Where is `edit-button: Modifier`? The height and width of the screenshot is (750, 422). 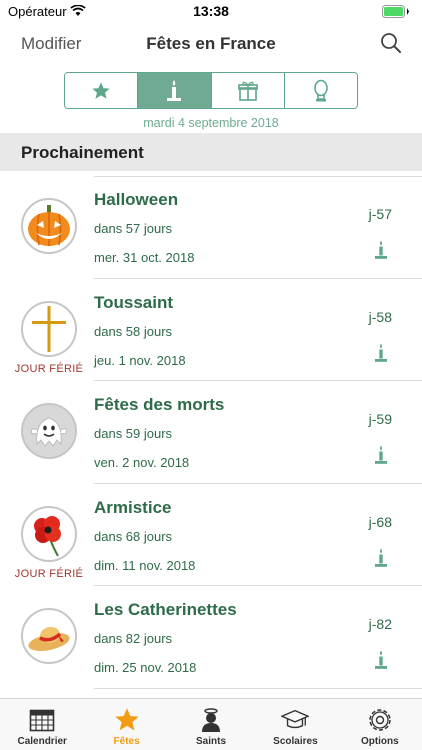
edit-button: Modifier is located at coordinates (51, 44).